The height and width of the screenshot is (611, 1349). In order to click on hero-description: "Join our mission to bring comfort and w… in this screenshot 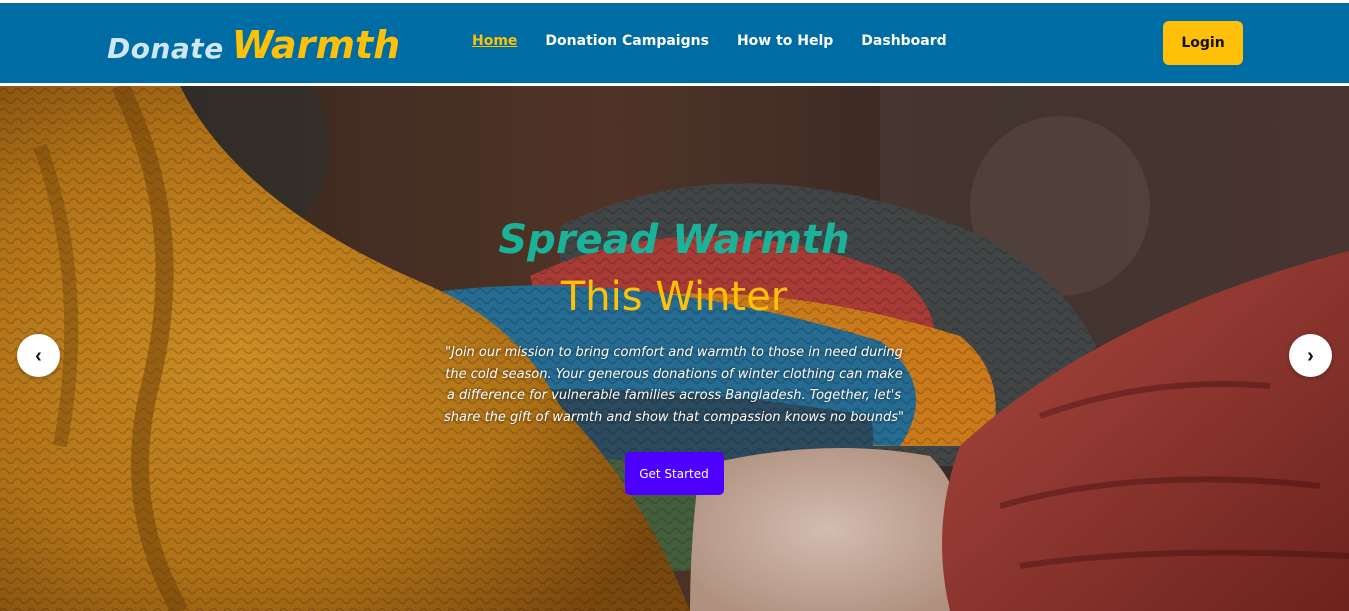, I will do `click(674, 385)`.